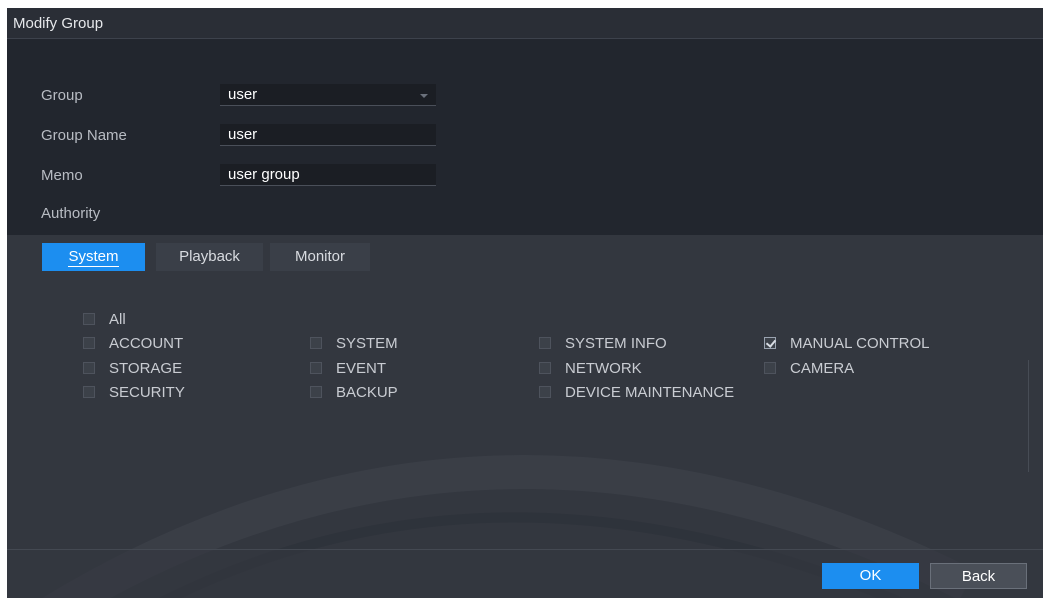 The width and height of the screenshot is (1060, 602). Describe the element at coordinates (264, 174) in the screenshot. I see `memo-value: user group` at that location.